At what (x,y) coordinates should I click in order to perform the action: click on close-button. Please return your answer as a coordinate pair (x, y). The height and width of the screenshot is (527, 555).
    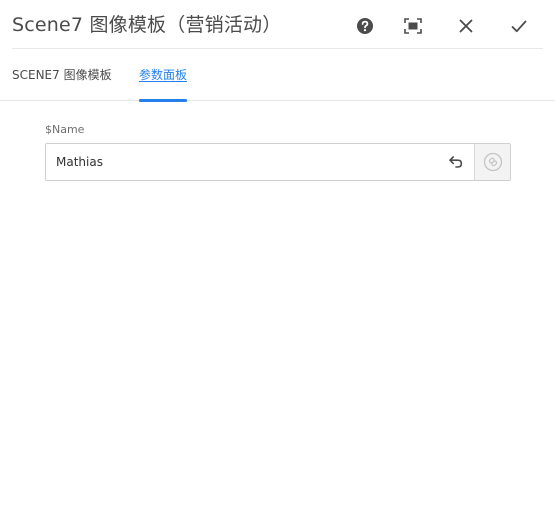
    Looking at the image, I should click on (466, 26).